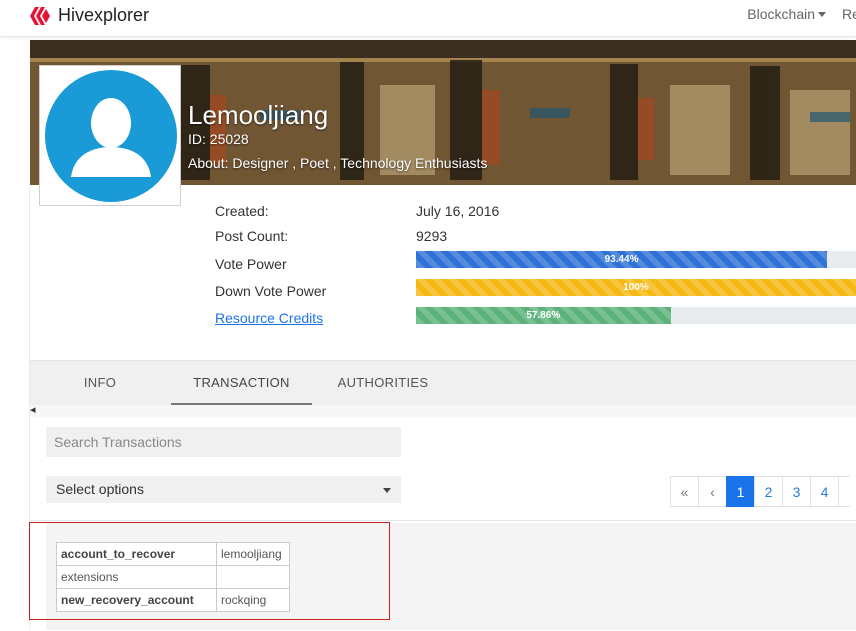  I want to click on brand-name: Hivexplorer, so click(104, 15).